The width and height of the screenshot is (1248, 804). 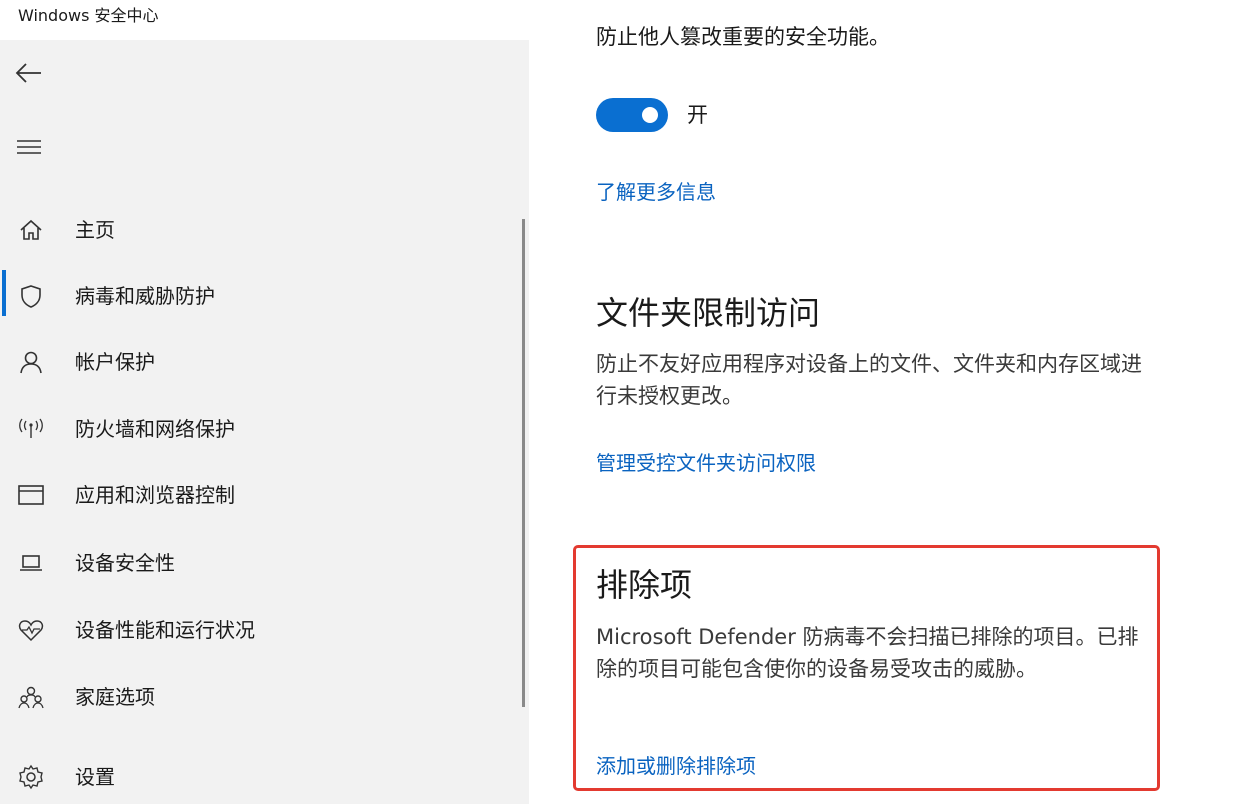 I want to click on exclusions-highlight-box, so click(x=866, y=668).